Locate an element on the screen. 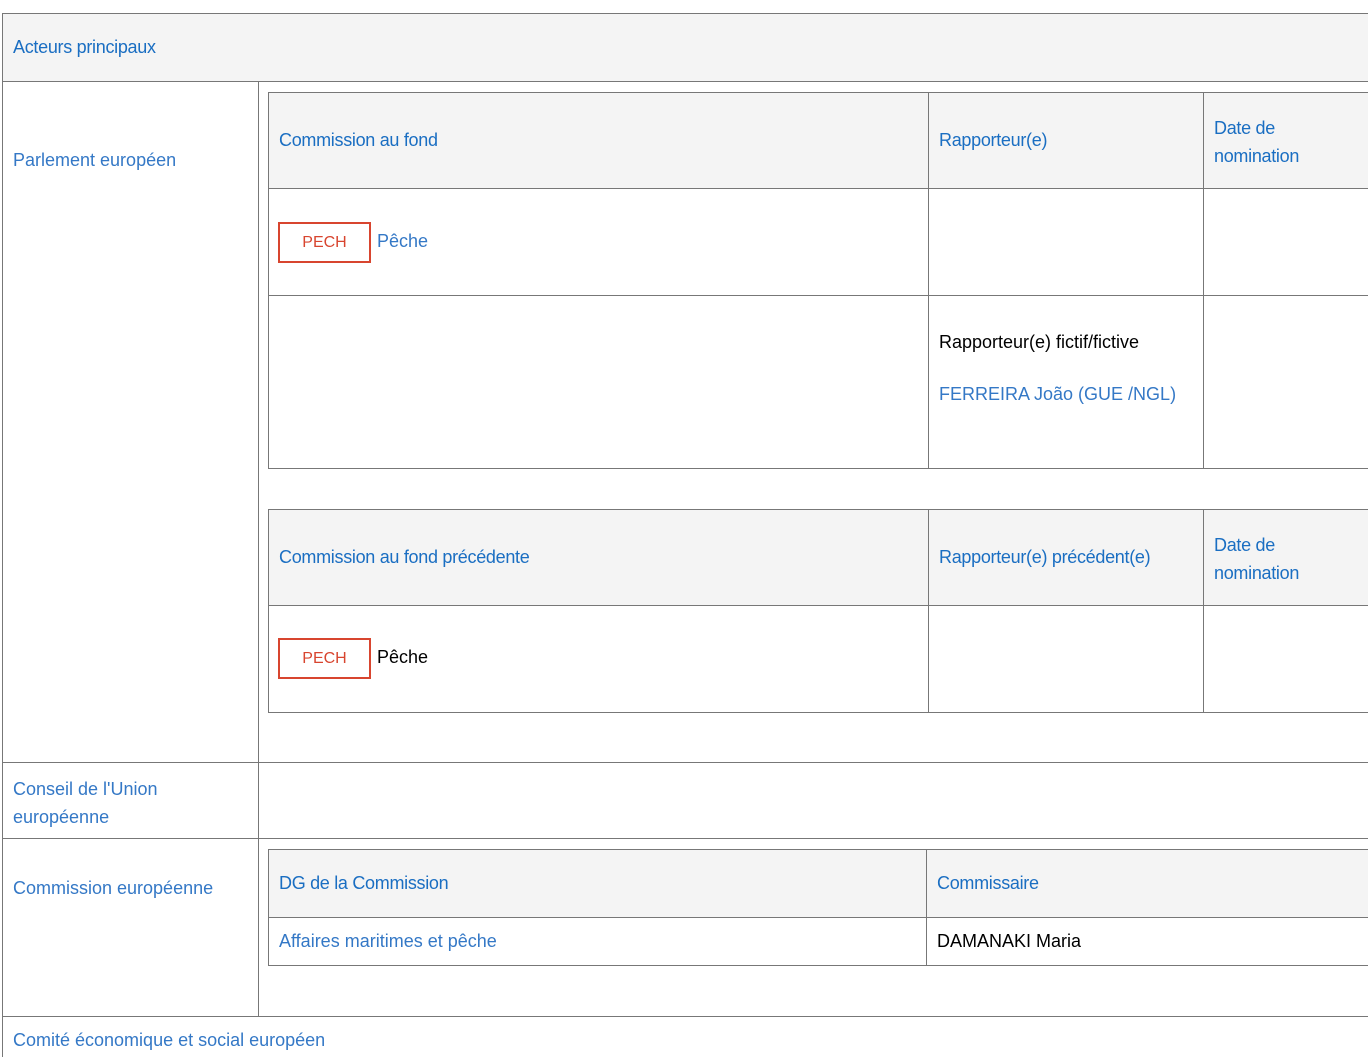  col-prev-date-header: Date de nomination is located at coordinates (1257, 559).